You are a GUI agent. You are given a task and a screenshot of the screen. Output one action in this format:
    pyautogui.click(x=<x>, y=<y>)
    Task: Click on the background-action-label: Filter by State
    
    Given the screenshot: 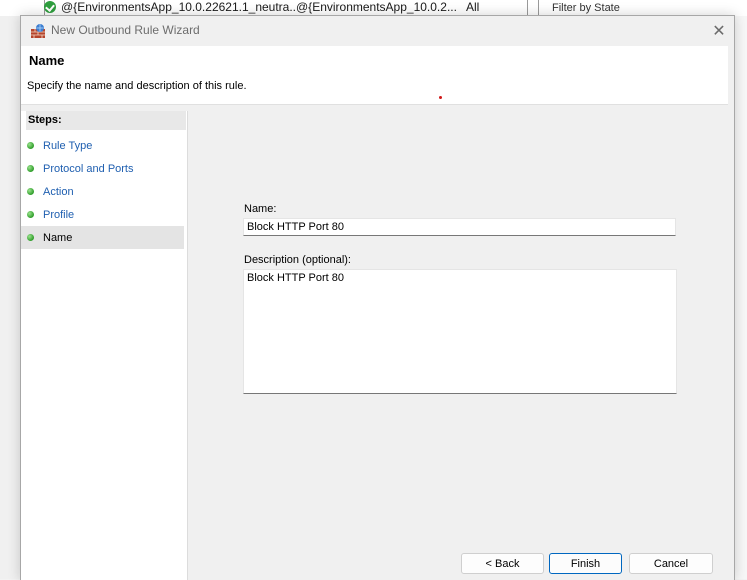 What is the action you would take?
    pyautogui.click(x=586, y=8)
    